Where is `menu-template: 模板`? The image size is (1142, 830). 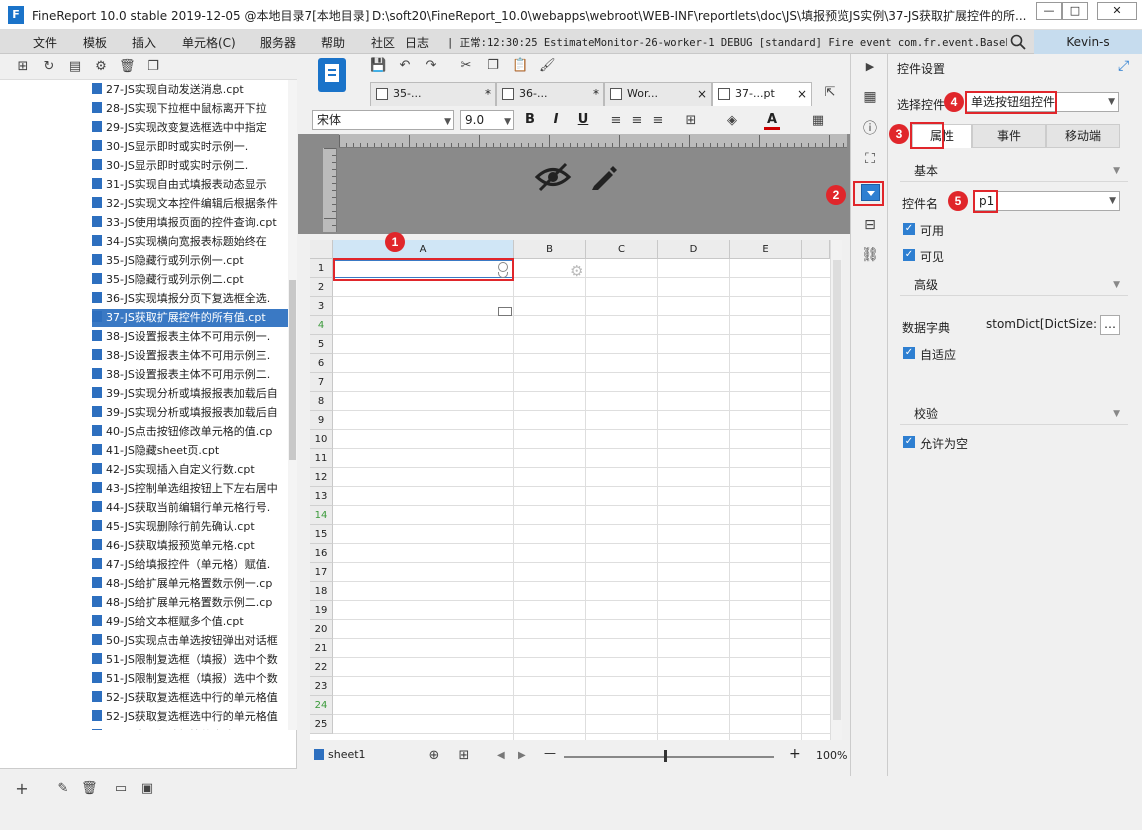
menu-template: 模板 is located at coordinates (95, 42).